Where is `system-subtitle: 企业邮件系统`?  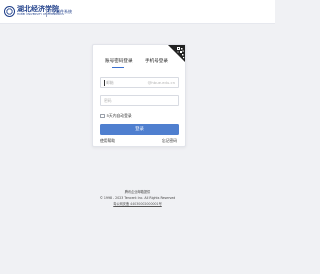
system-subtitle: 企业邮件系统 is located at coordinates (60, 11).